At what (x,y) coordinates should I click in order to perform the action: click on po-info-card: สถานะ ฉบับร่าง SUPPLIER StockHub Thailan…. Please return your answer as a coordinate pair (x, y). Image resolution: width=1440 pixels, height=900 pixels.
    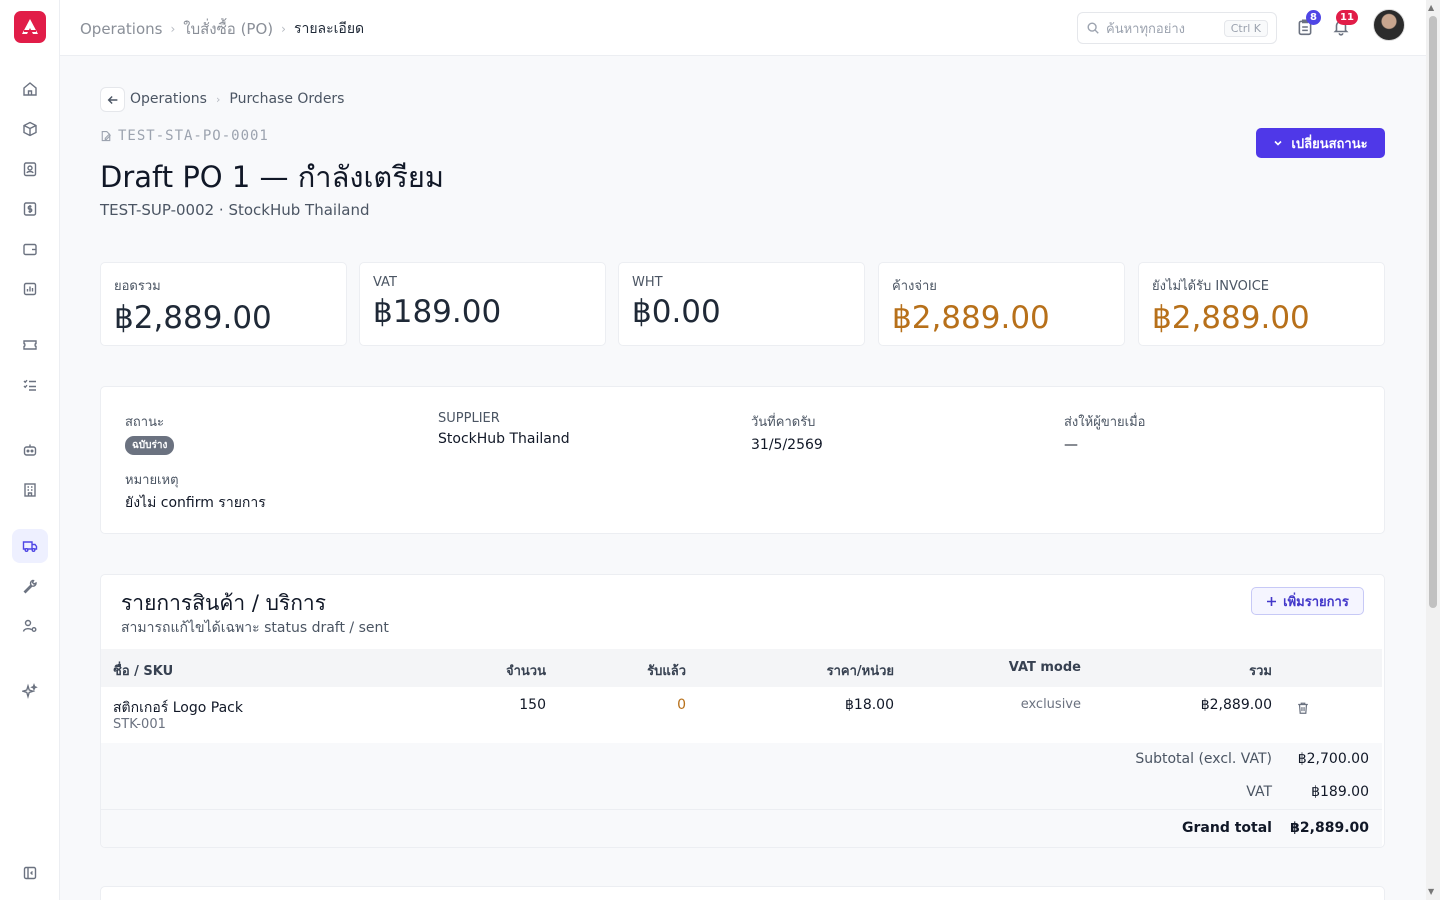
    Looking at the image, I should click on (742, 460).